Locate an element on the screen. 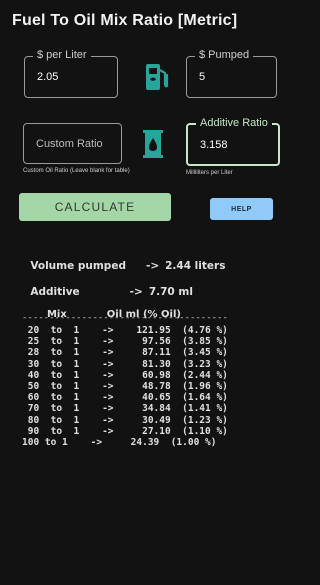  table-row: 80 to 1 -> 30.49 (1.23 %) is located at coordinates (125, 420).